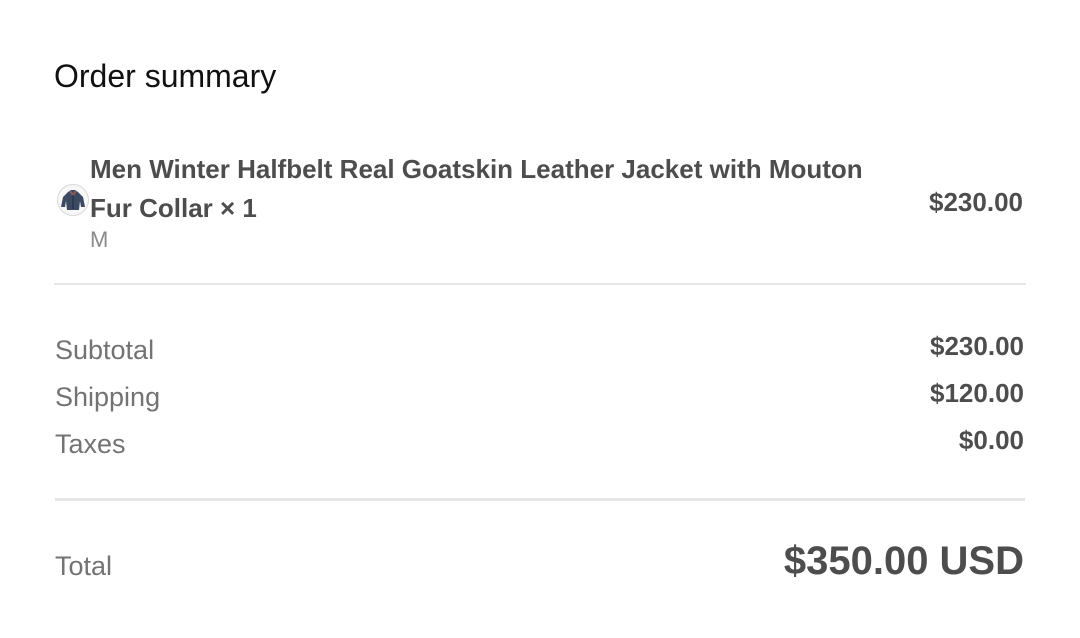 Image resolution: width=1080 pixels, height=638 pixels. What do you see at coordinates (539, 348) in the screenshot?
I see `subtotal-row: Subtotal $230.00` at bounding box center [539, 348].